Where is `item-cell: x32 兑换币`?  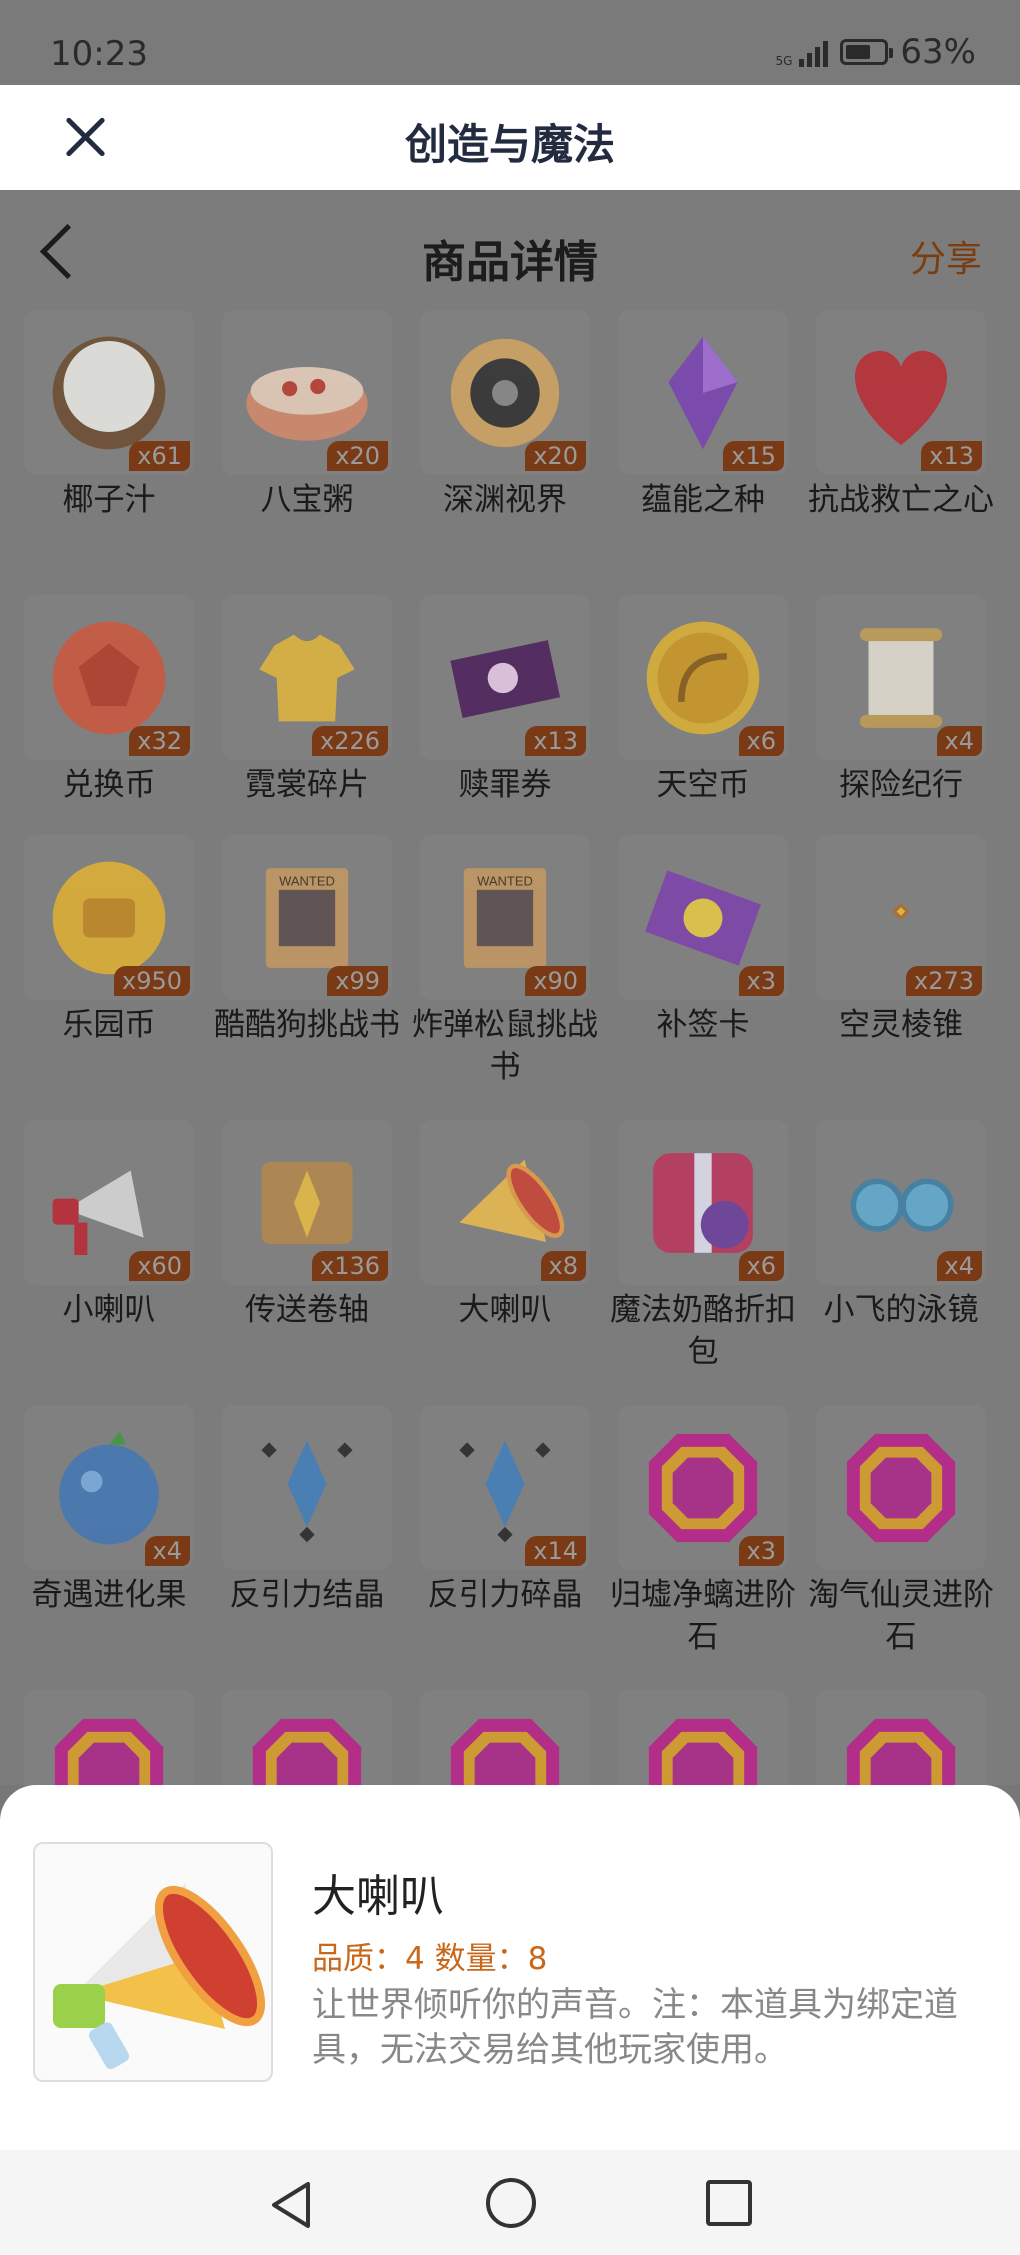
item-cell: x32 兑换币 is located at coordinates (109, 700).